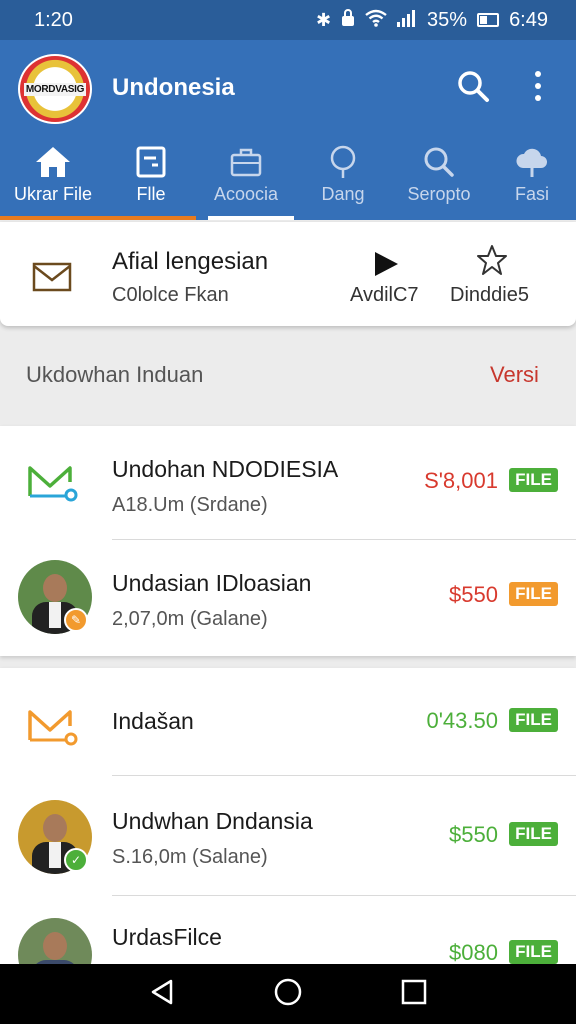  I want to click on back-button, so click(162, 994).